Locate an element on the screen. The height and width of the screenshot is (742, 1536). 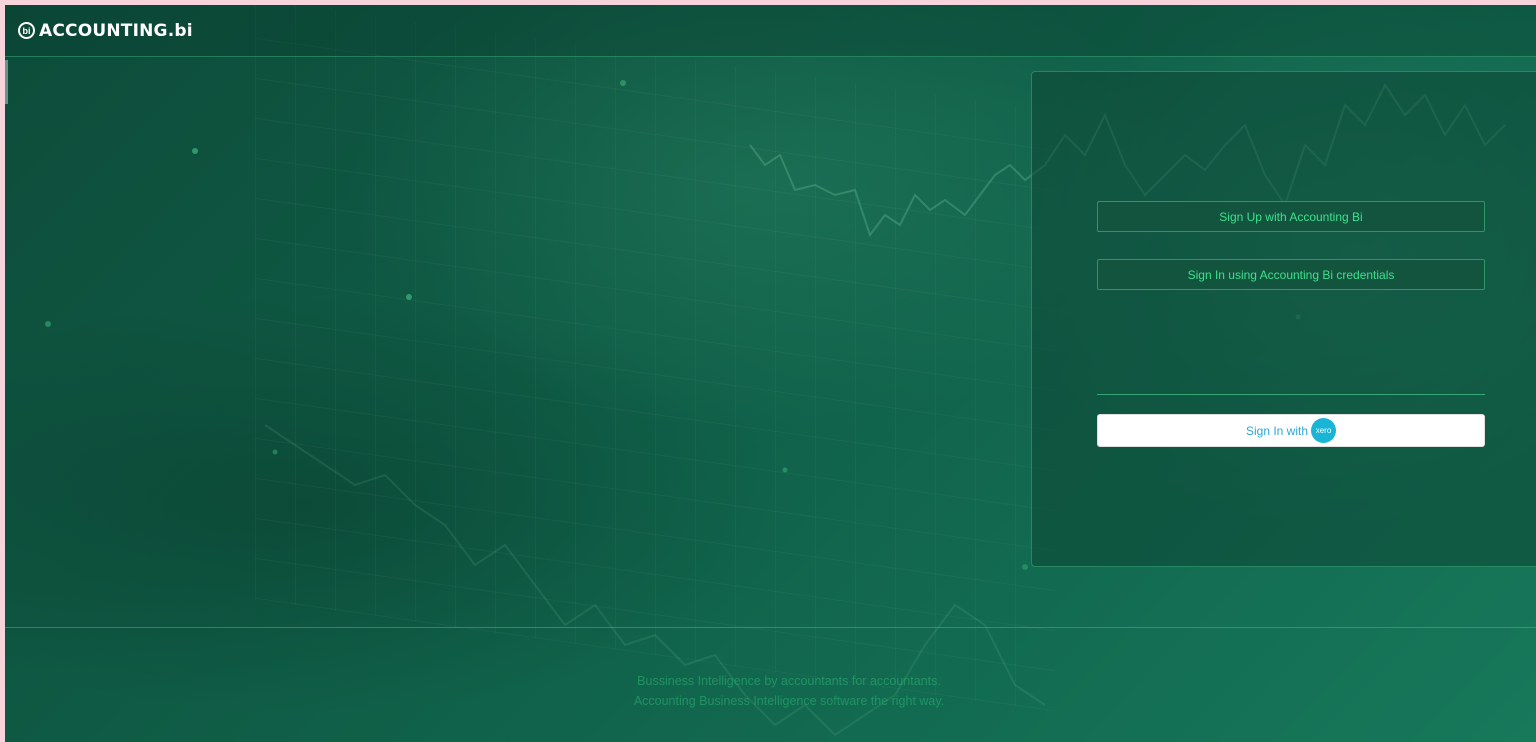
logo-text: ACCOUNTING.bi is located at coordinates (116, 30).